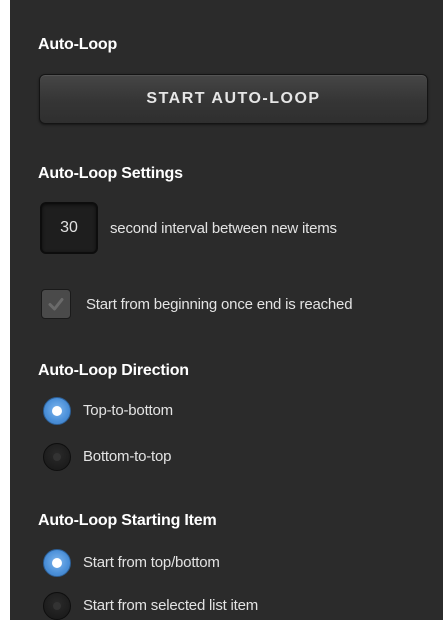 The image size is (443, 620). Describe the element at coordinates (57, 457) in the screenshot. I see `radio-bottom-to-top` at that location.